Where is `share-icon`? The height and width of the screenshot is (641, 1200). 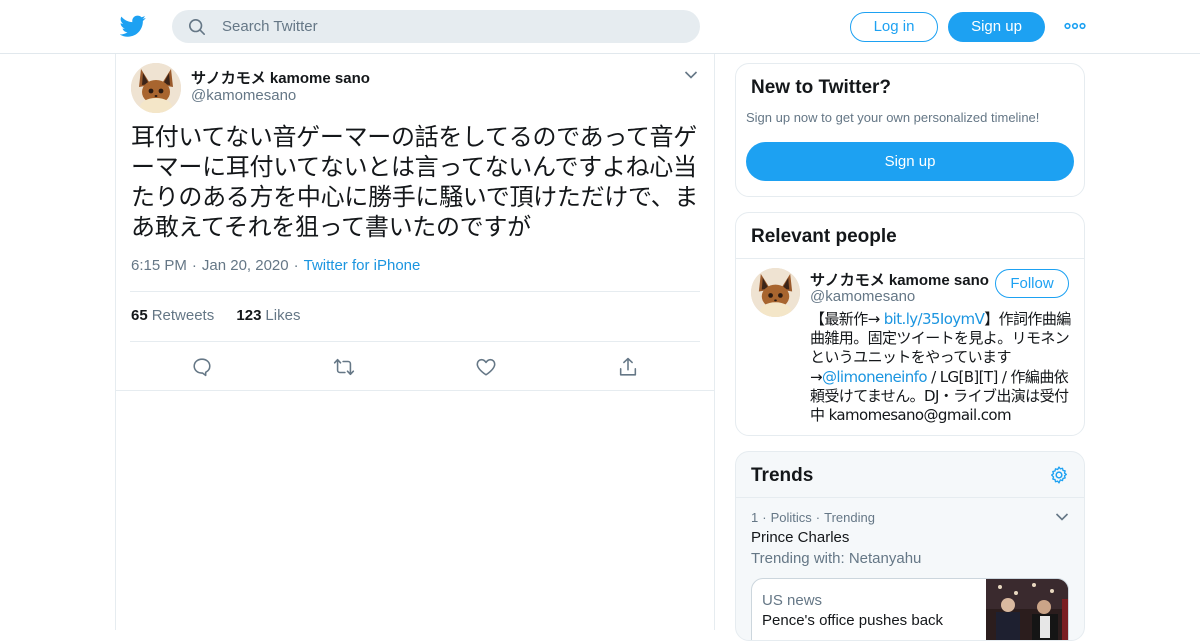 share-icon is located at coordinates (628, 367).